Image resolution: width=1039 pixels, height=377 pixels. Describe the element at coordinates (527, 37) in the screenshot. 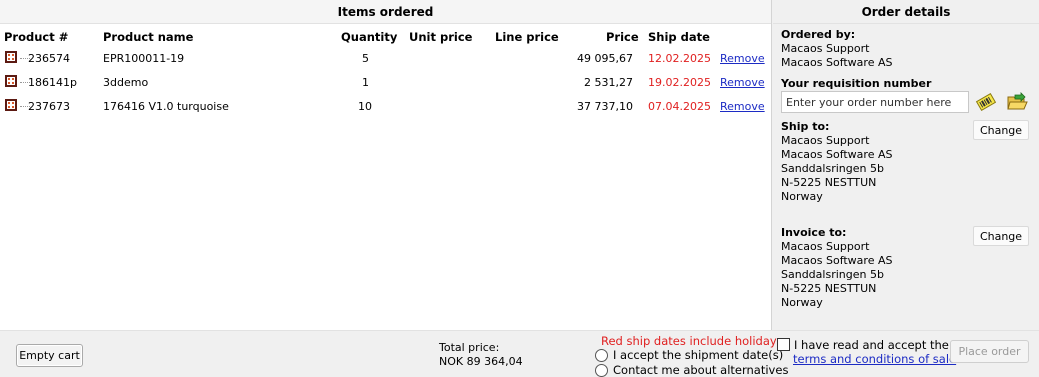

I see `col-line-price: Line price` at that location.